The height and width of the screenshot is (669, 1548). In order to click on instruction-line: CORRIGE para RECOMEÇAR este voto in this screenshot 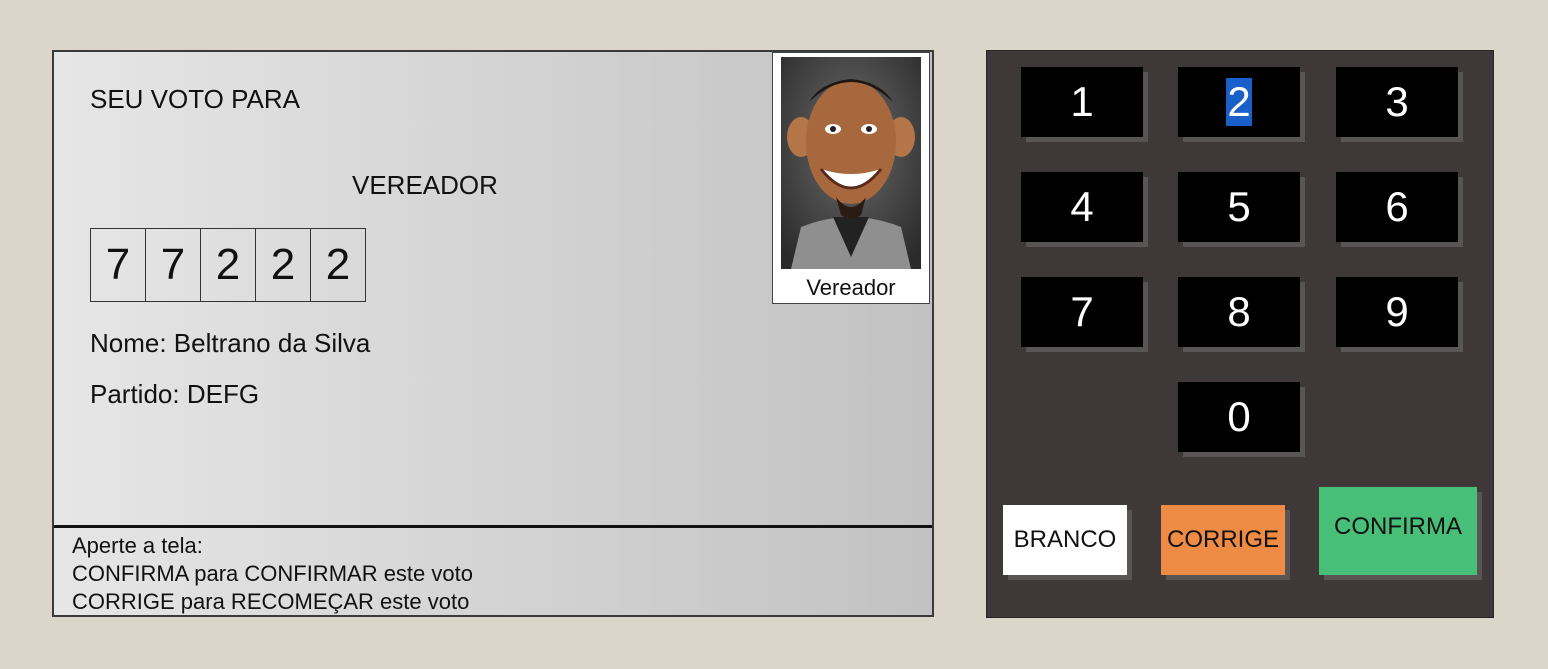, I will do `click(271, 601)`.